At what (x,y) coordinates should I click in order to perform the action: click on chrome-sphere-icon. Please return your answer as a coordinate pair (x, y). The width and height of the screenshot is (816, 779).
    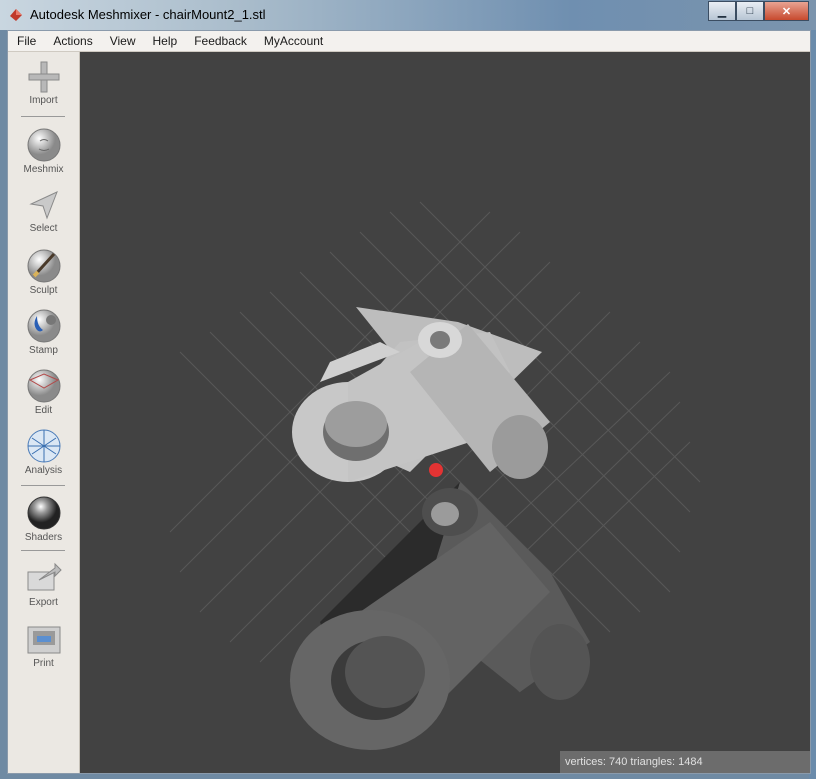
    Looking at the image, I should click on (43, 513).